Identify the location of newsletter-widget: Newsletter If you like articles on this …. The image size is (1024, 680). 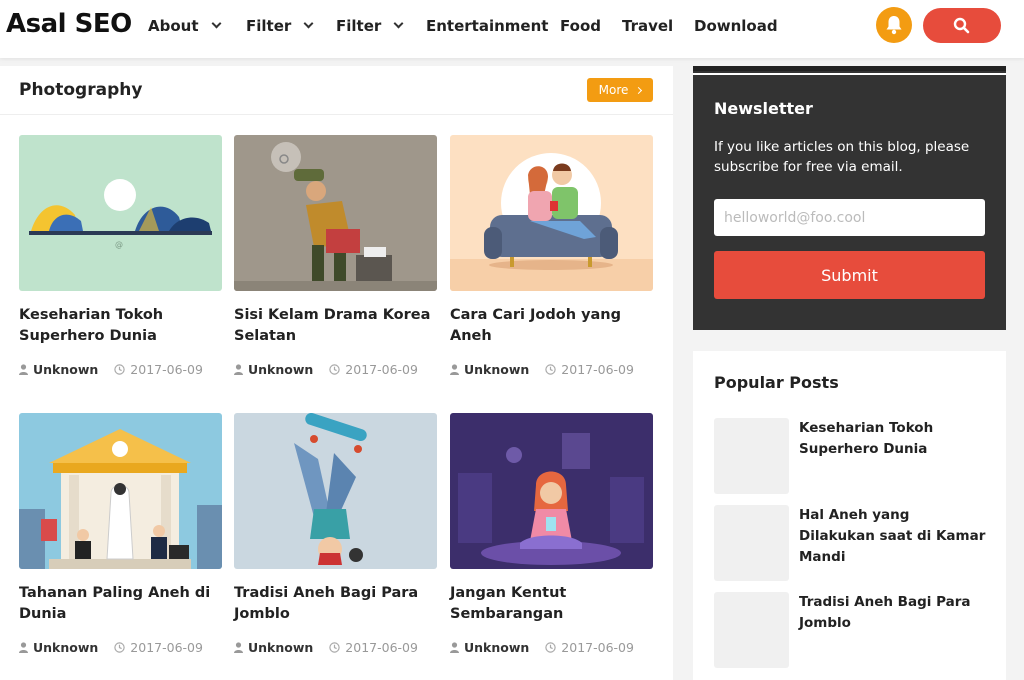
(849, 198).